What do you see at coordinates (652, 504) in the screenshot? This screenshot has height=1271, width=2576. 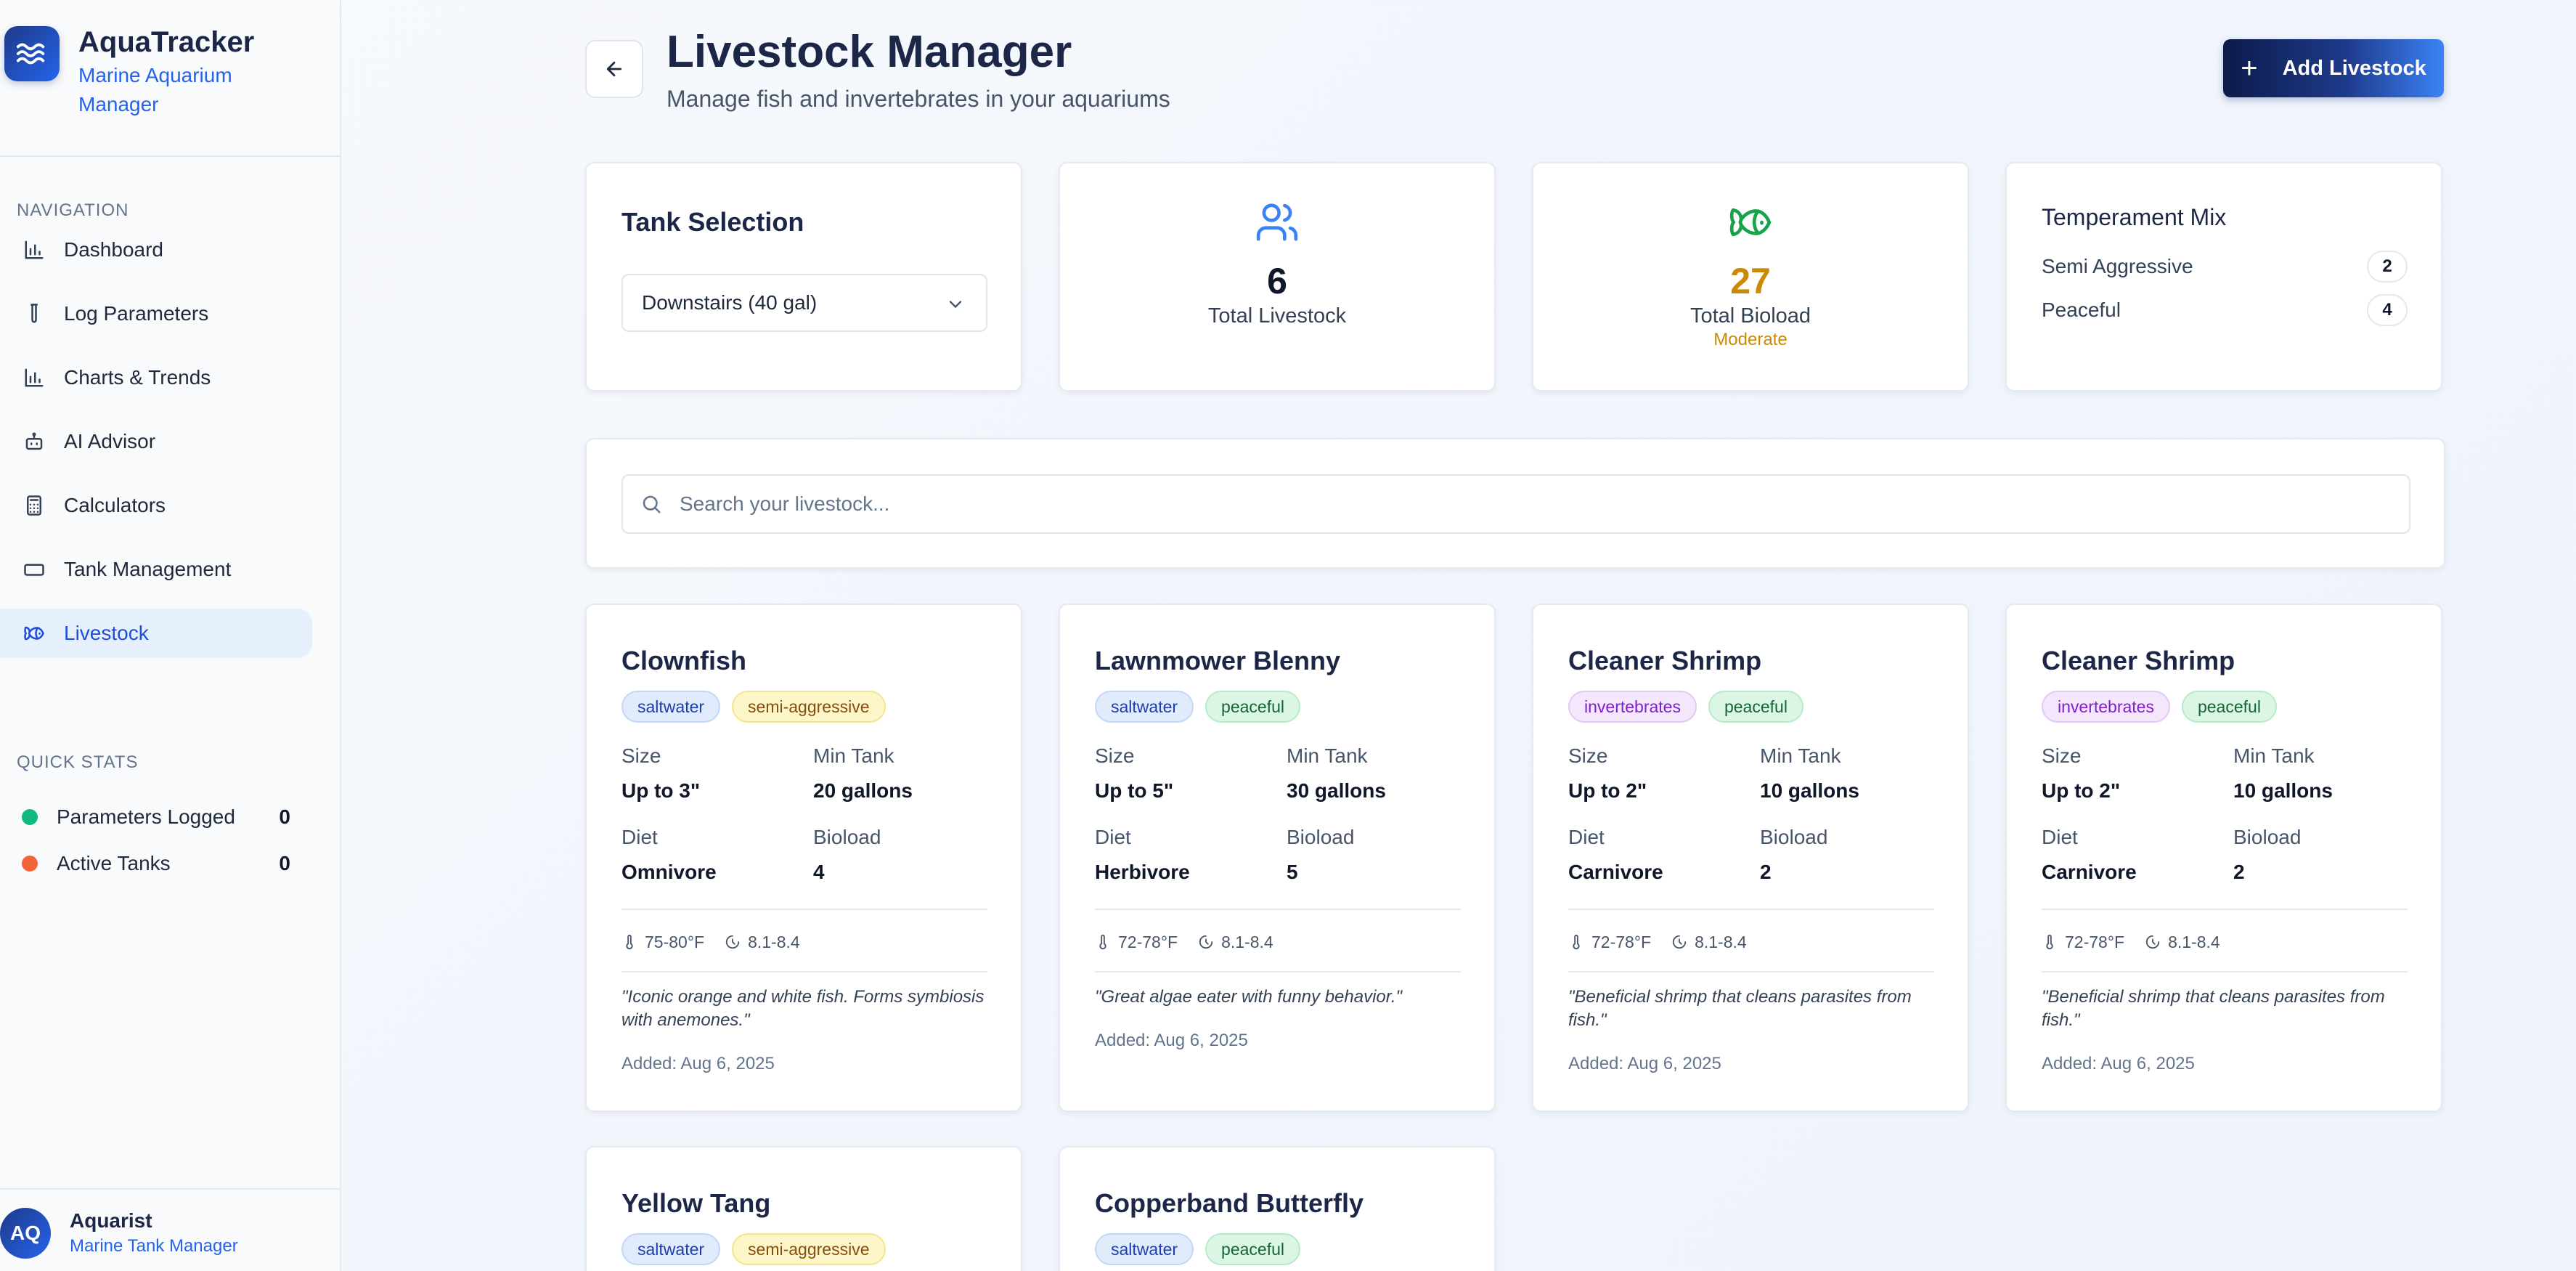 I see `search-icon` at bounding box center [652, 504].